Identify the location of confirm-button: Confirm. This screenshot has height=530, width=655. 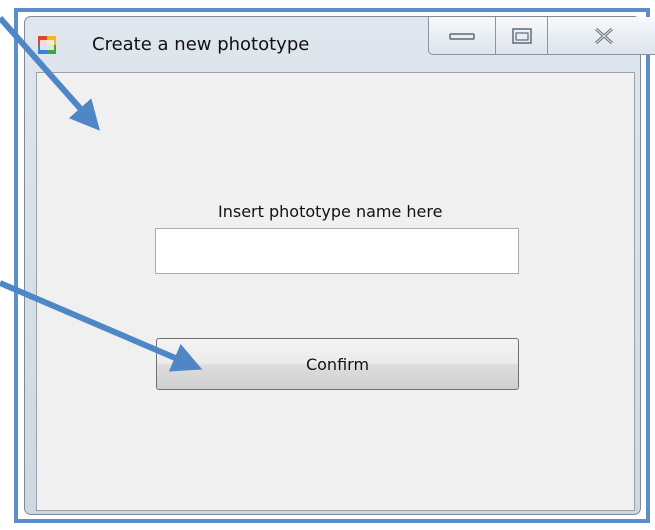
(337, 364).